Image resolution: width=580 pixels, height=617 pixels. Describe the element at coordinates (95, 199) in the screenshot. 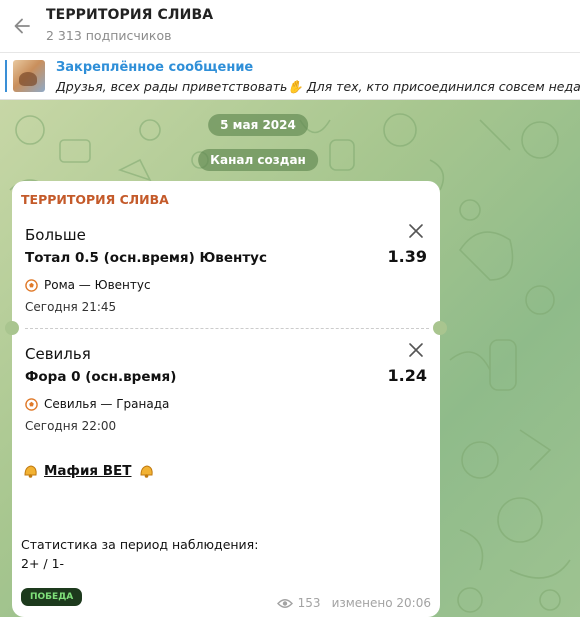

I see `message-author: ТЕРРИТОРИЯ СЛИВА` at that location.